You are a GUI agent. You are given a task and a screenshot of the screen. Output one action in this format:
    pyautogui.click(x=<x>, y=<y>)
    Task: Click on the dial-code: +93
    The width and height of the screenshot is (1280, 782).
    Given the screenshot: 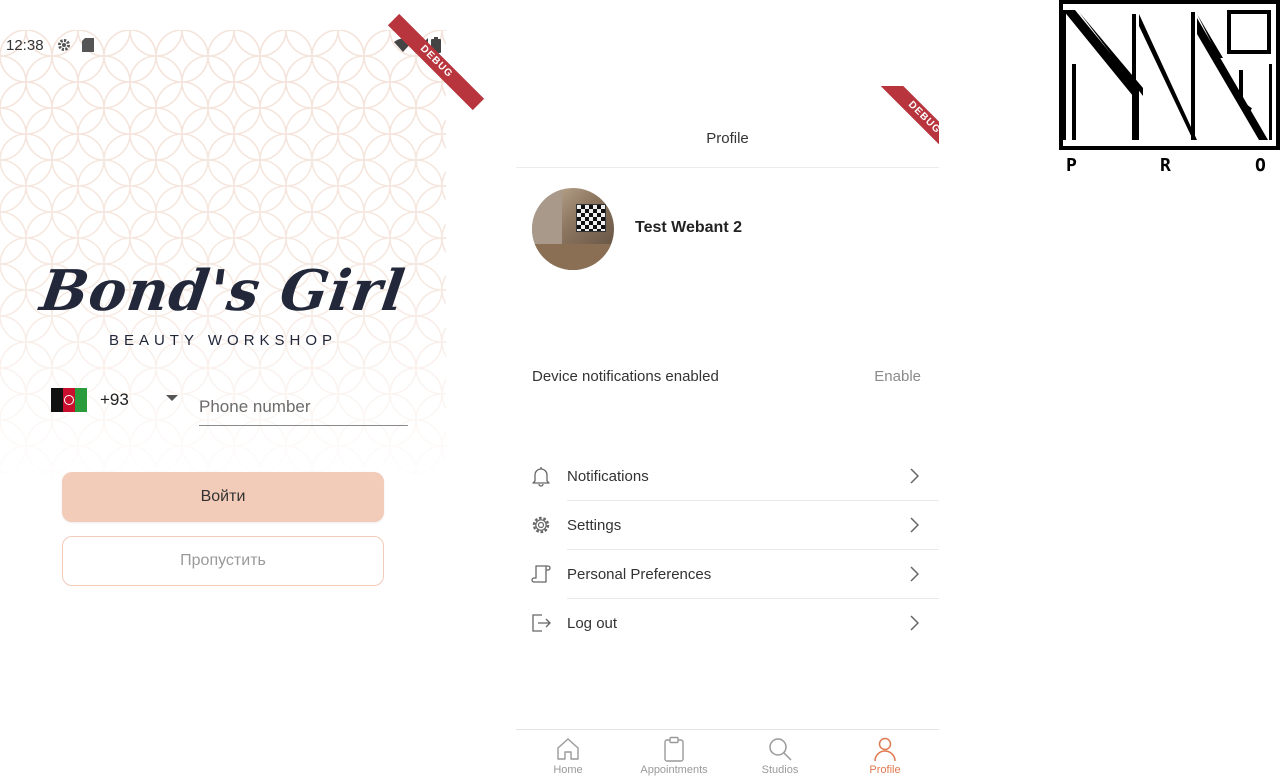 What is the action you would take?
    pyautogui.click(x=114, y=400)
    